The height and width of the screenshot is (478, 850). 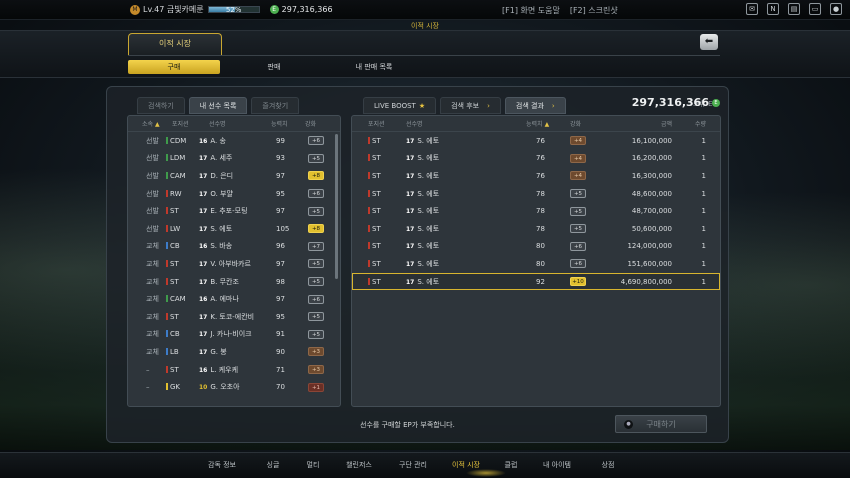 What do you see at coordinates (536, 264) in the screenshot?
I see `result-row: ST 17 S. 에토 80 +6 151,600,000 1` at bounding box center [536, 264].